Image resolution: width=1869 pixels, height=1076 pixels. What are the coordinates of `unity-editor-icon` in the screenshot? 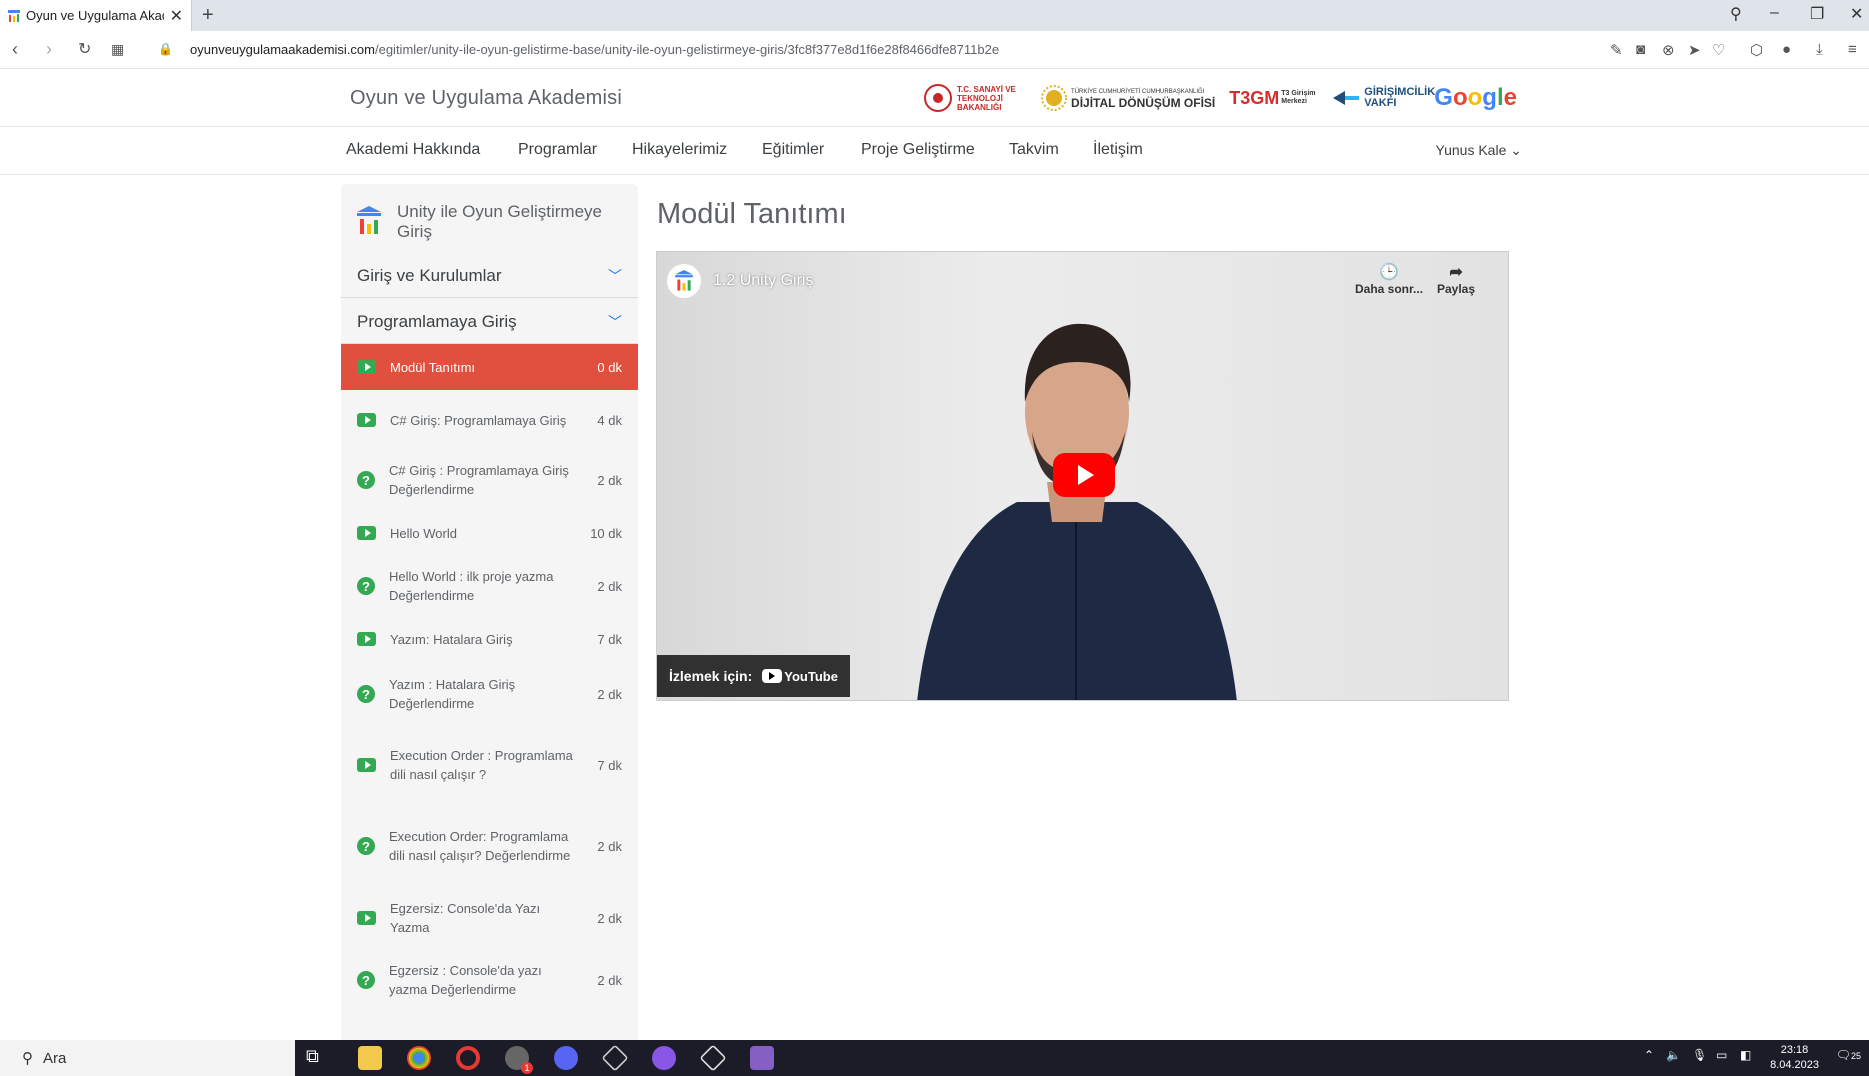 It's located at (713, 1058).